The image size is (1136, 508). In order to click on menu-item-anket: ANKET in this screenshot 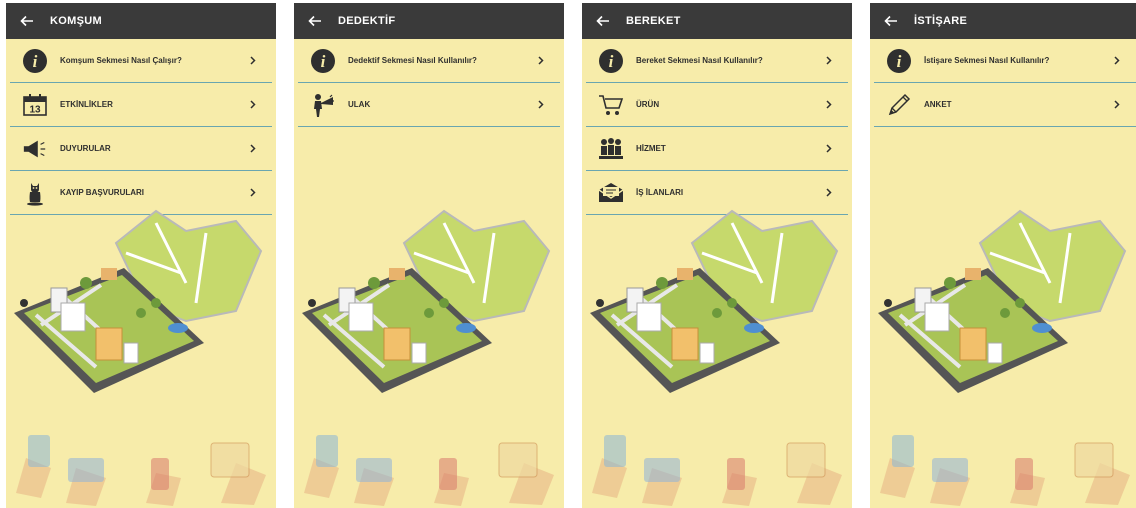, I will do `click(1005, 105)`.